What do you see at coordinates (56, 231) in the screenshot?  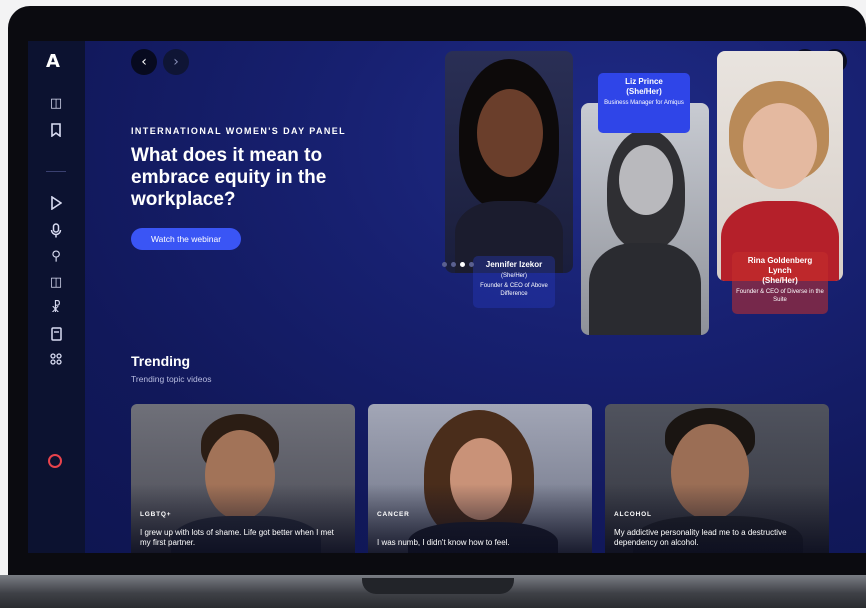 I see `microphone-icon` at bounding box center [56, 231].